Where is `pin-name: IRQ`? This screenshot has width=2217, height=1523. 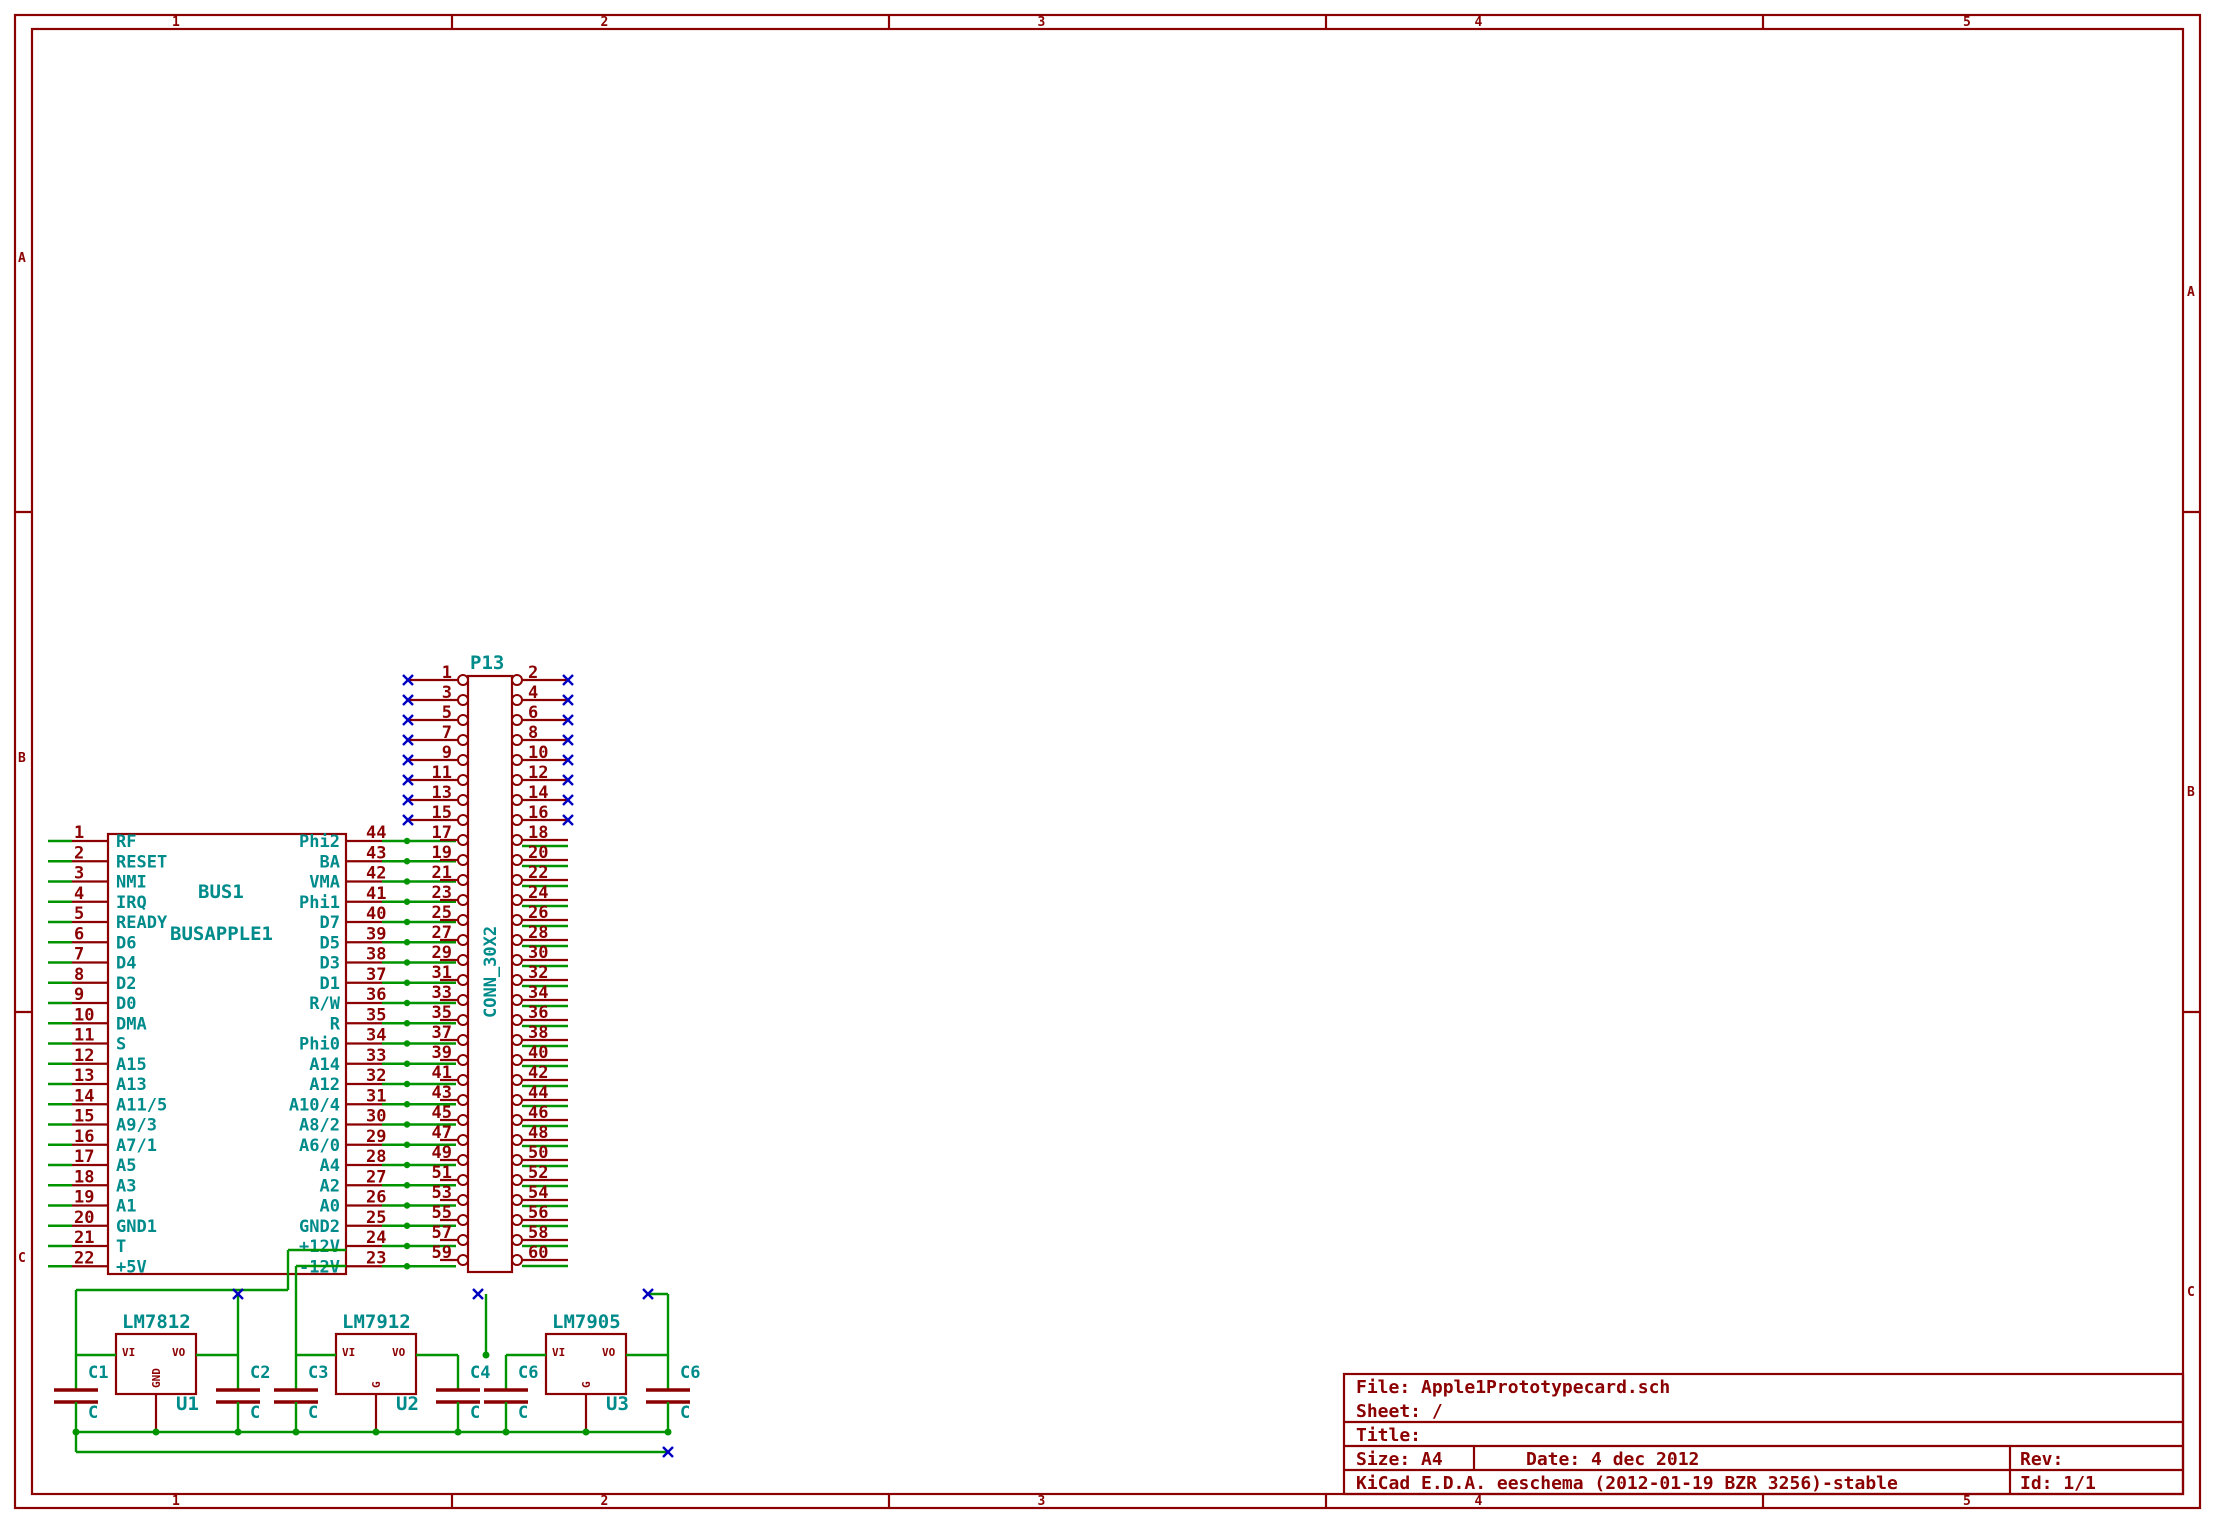
pin-name: IRQ is located at coordinates (131, 903).